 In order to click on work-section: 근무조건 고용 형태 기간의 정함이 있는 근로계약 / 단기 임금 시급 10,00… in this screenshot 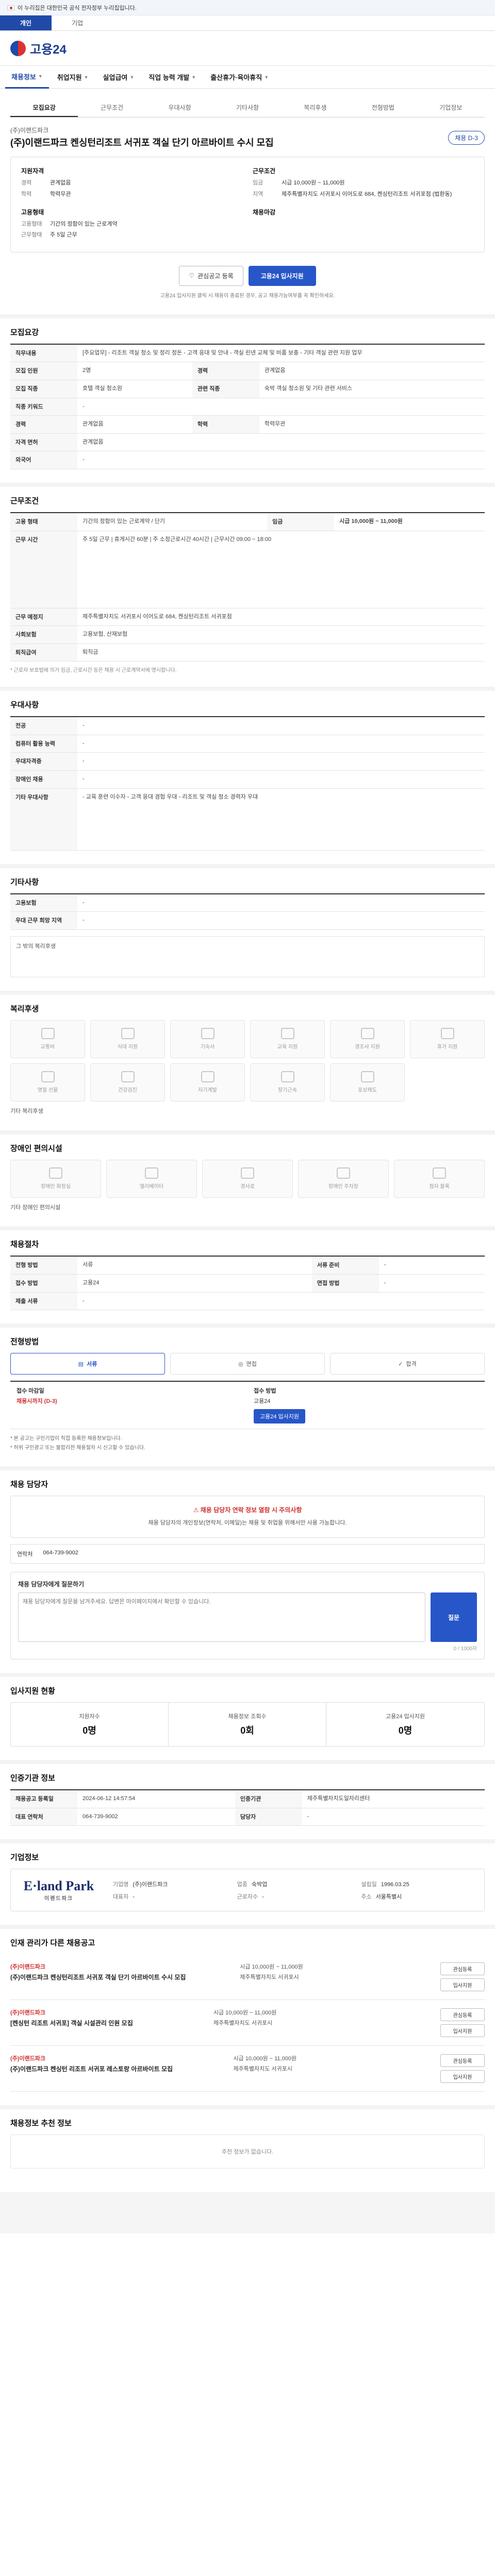, I will do `click(247, 584)`.